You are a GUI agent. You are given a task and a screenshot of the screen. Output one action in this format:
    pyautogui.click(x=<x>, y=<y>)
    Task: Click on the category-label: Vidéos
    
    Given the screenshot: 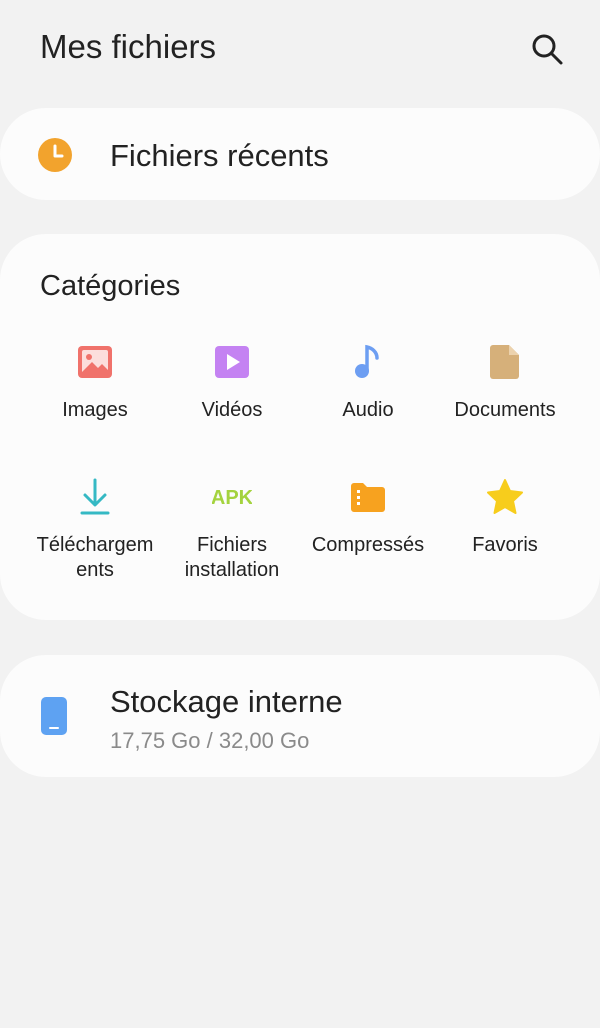 What is the action you would take?
    pyautogui.click(x=232, y=410)
    